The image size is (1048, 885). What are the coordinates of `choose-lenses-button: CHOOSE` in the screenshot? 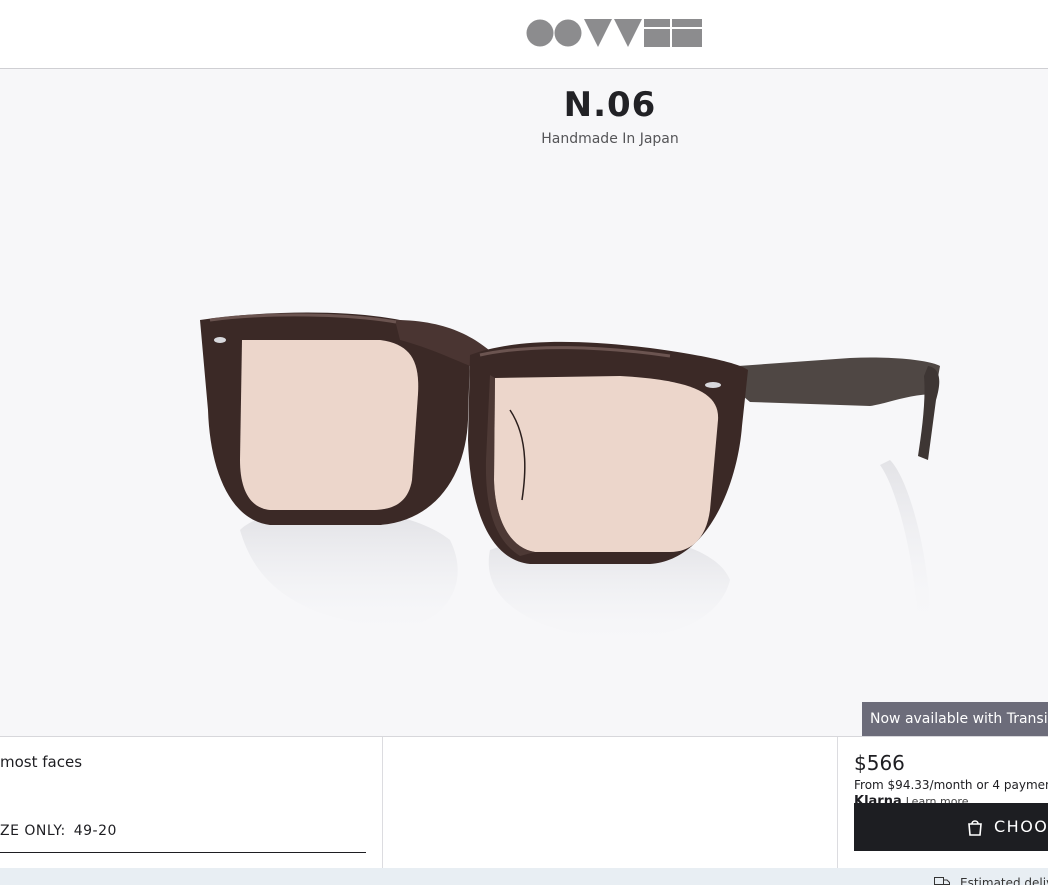 It's located at (951, 827).